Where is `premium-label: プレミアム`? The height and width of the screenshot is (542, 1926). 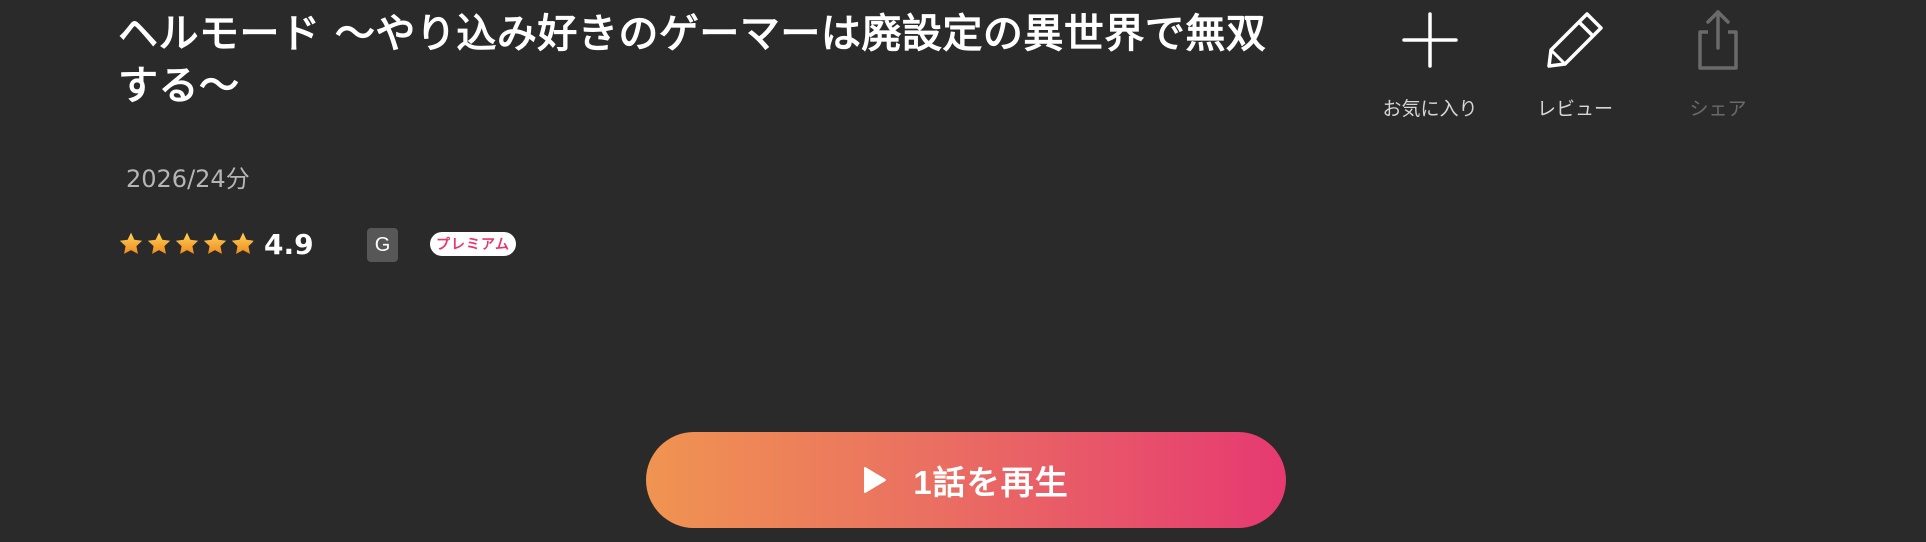 premium-label: プレミアム is located at coordinates (473, 245).